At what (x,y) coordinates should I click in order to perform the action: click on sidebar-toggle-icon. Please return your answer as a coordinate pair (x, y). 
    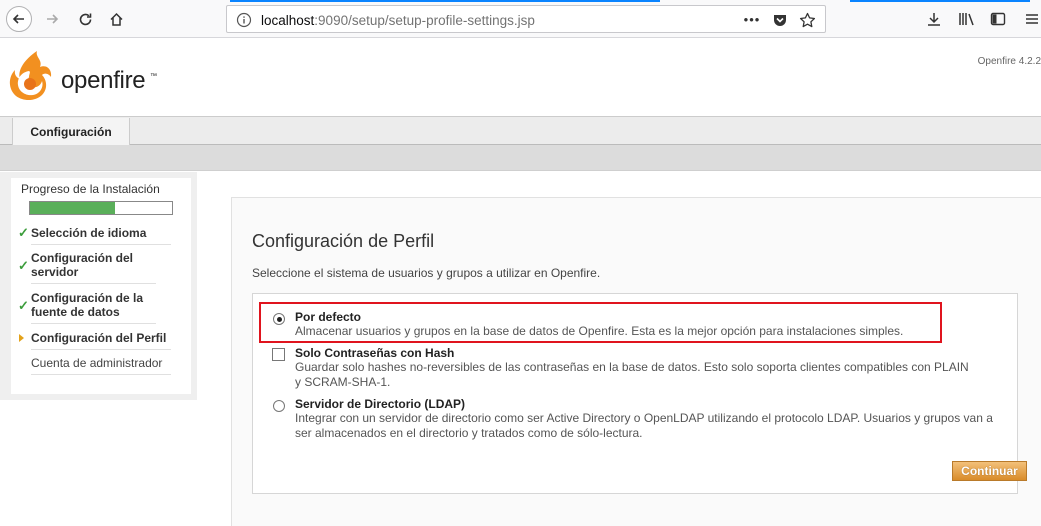
    Looking at the image, I should click on (998, 19).